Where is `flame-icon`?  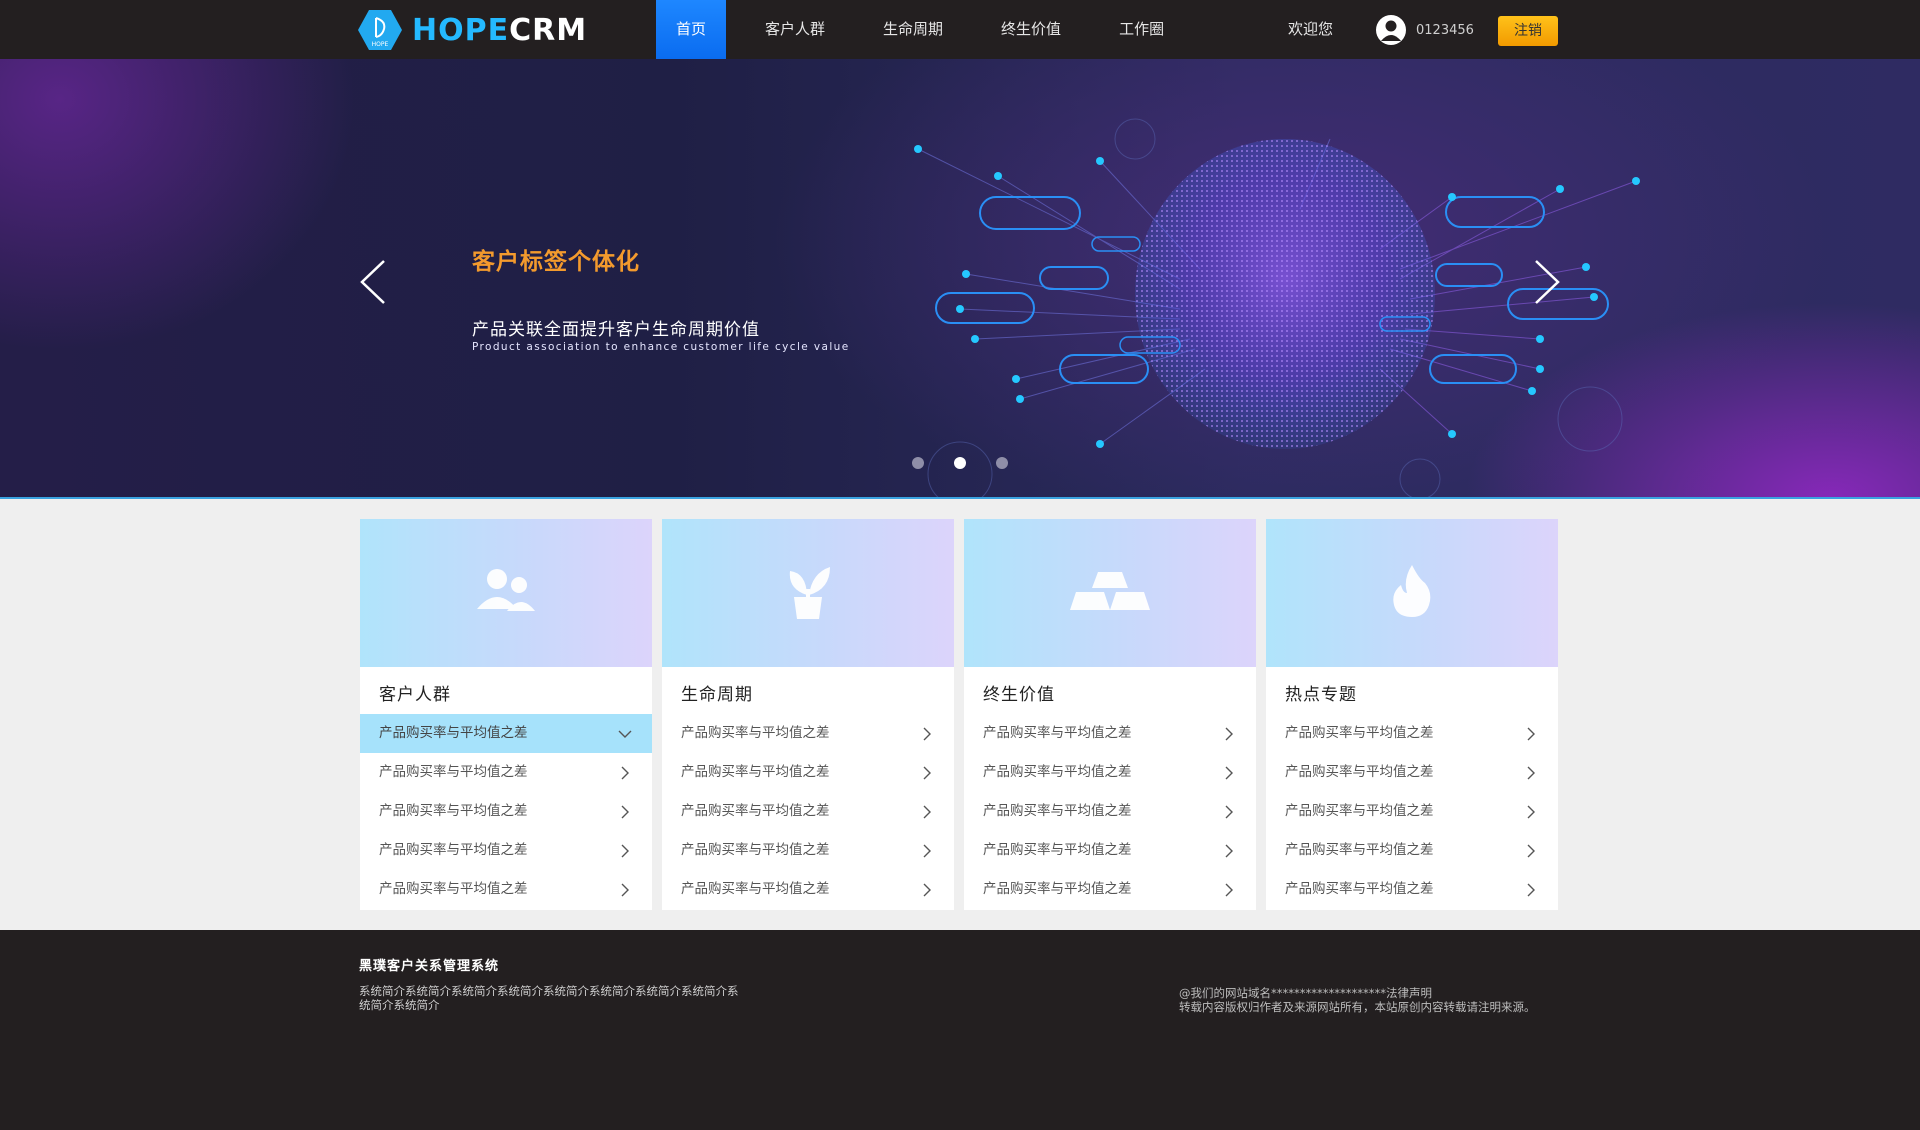
flame-icon is located at coordinates (1412, 593).